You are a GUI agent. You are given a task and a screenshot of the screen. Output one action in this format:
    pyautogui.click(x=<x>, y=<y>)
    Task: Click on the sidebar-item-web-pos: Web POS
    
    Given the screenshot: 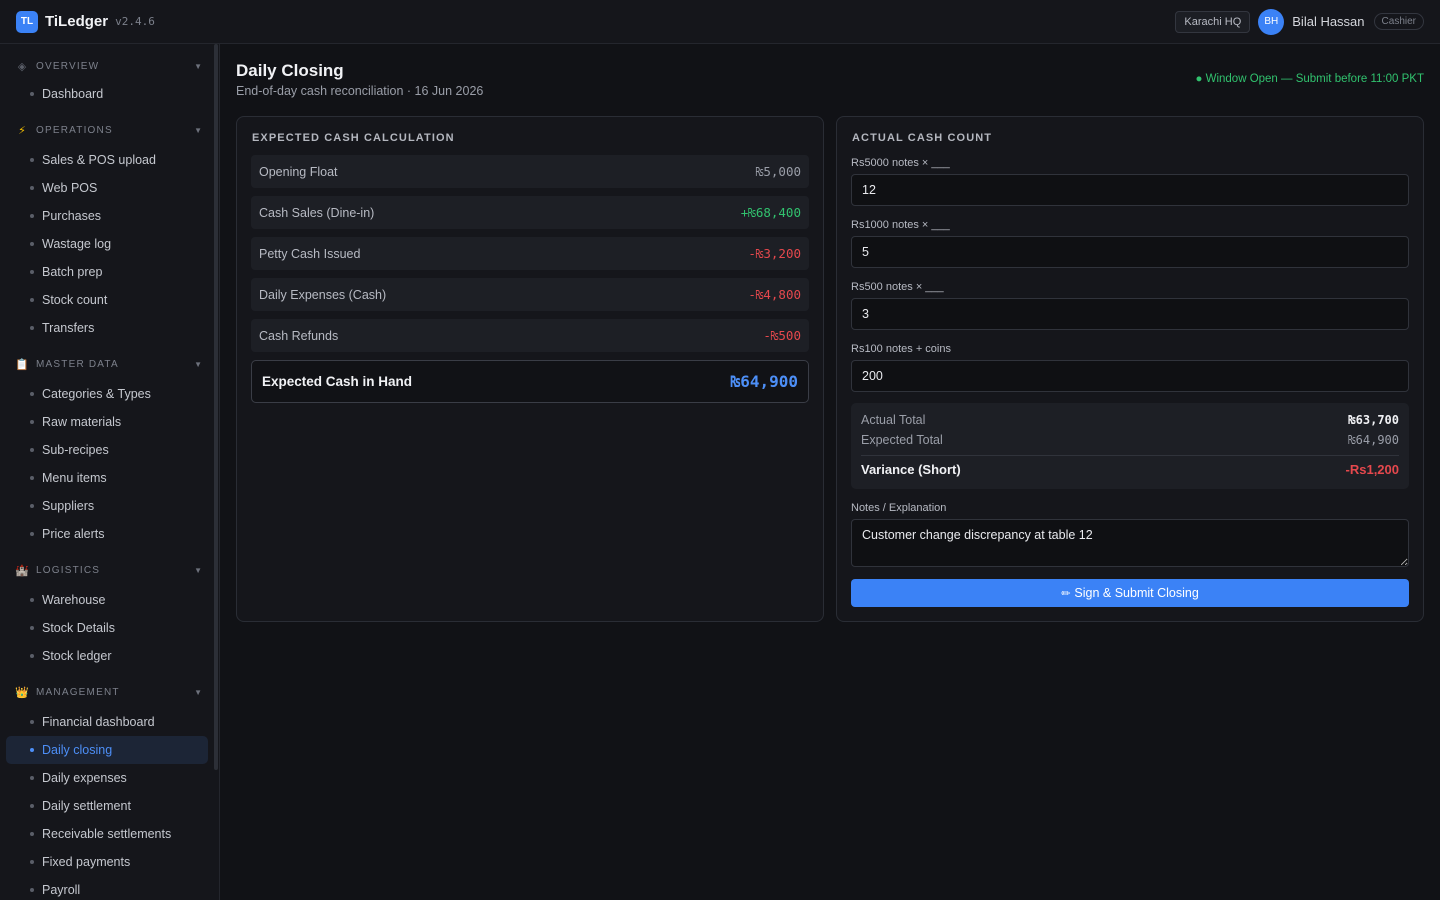 What is the action you would take?
    pyautogui.click(x=107, y=188)
    